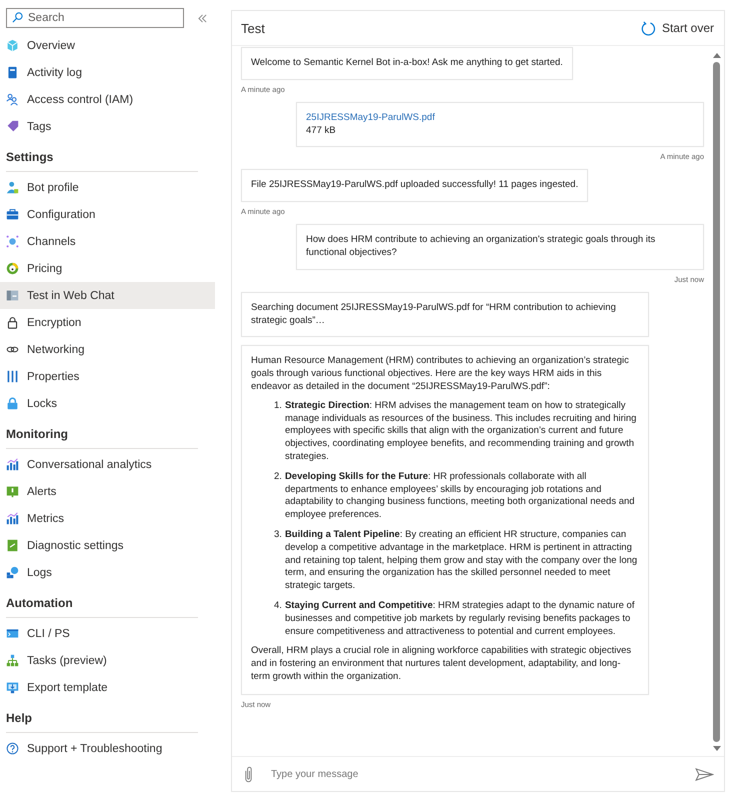  I want to click on cubes-icon, so click(12, 572).